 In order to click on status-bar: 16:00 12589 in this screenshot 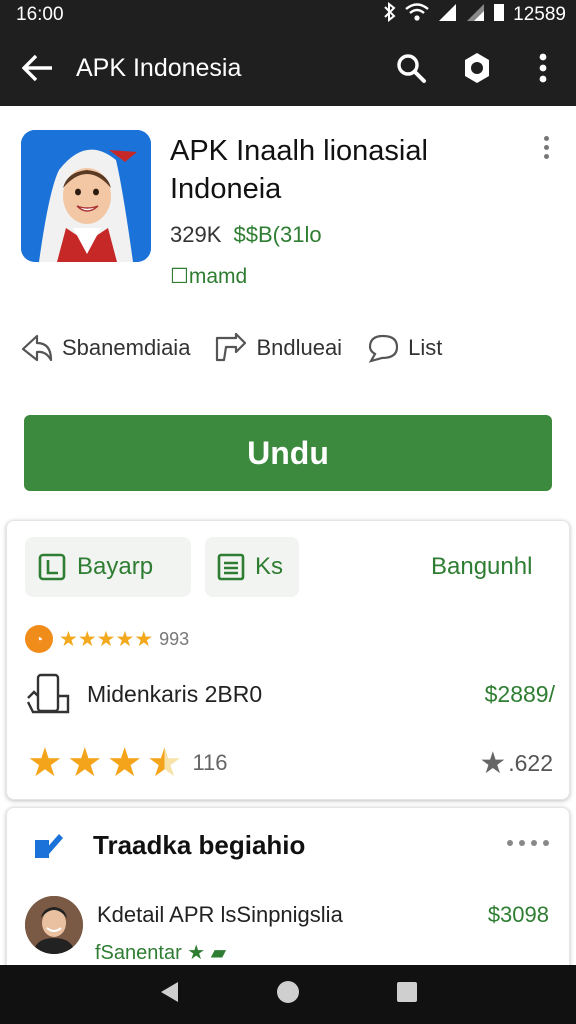, I will do `click(288, 15)`.